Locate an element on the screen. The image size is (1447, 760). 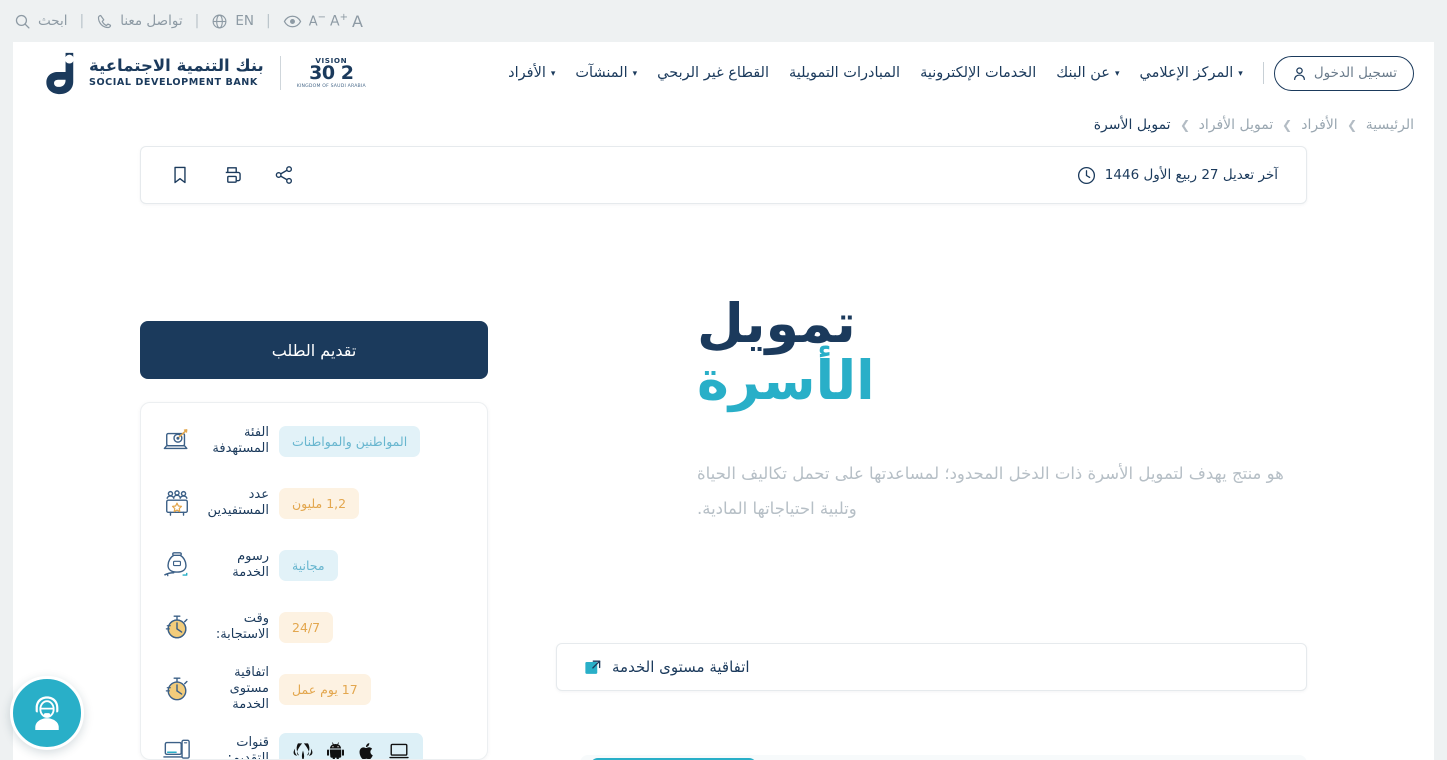
nav-label: المركز الإعلامي is located at coordinates (1186, 73).